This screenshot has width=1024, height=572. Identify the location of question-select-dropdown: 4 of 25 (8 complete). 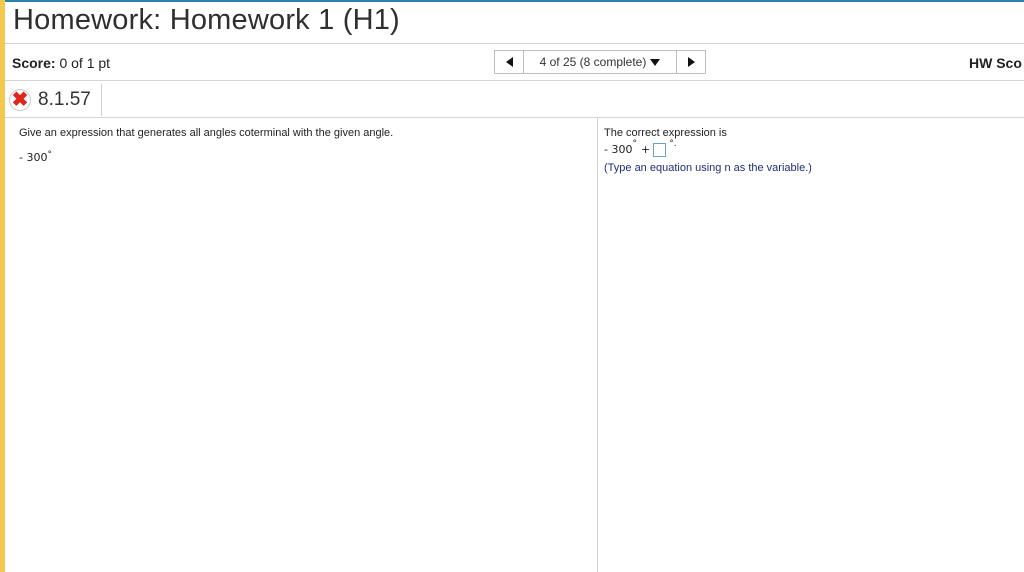
(600, 62).